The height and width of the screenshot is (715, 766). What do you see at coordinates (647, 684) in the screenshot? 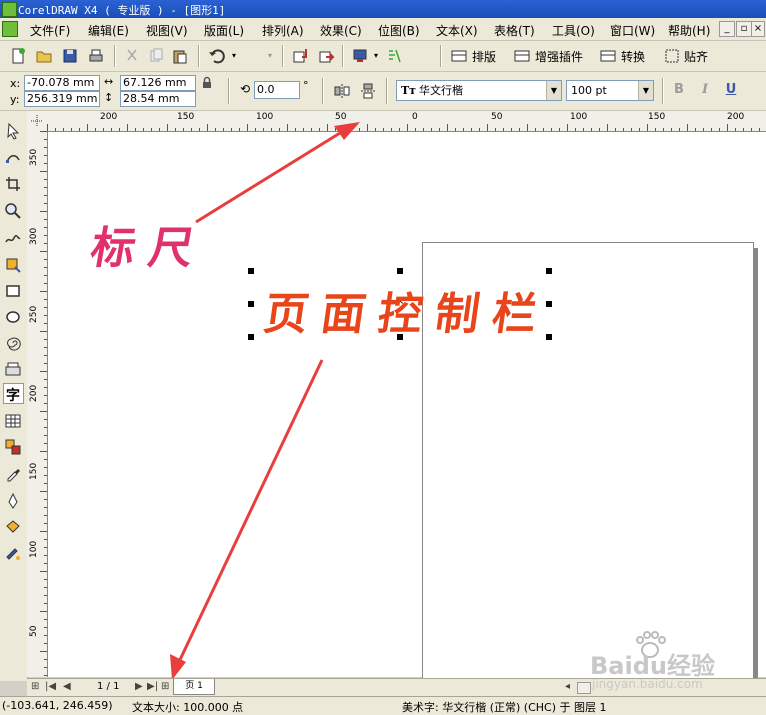
I see `watermark-url: jingyan.baidu.com` at bounding box center [647, 684].